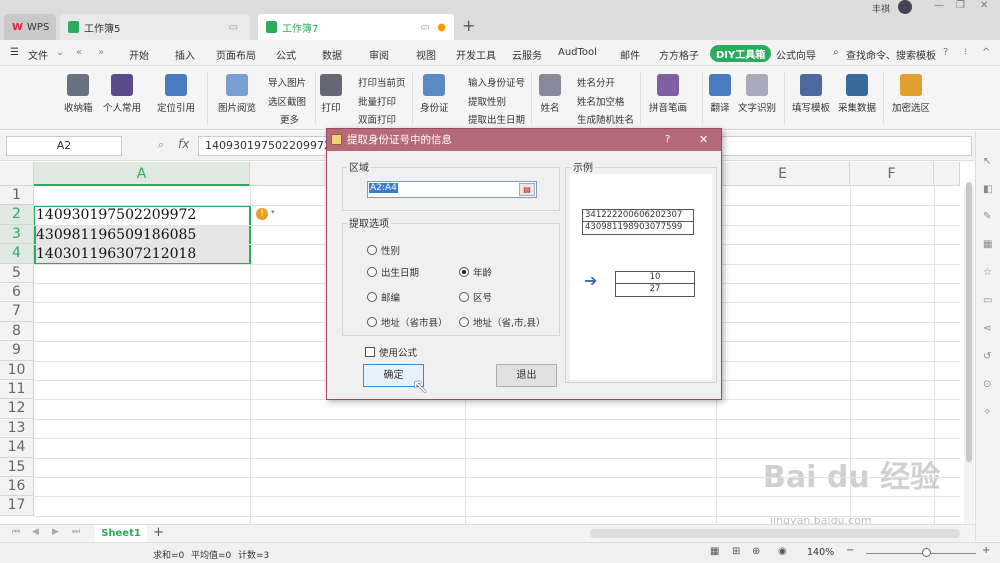  I want to click on personal-button: 个人常用, so click(122, 94).